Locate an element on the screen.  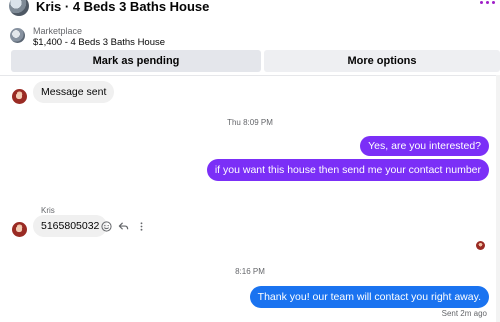
sent-status: Sent 2m ago is located at coordinates (464, 313).